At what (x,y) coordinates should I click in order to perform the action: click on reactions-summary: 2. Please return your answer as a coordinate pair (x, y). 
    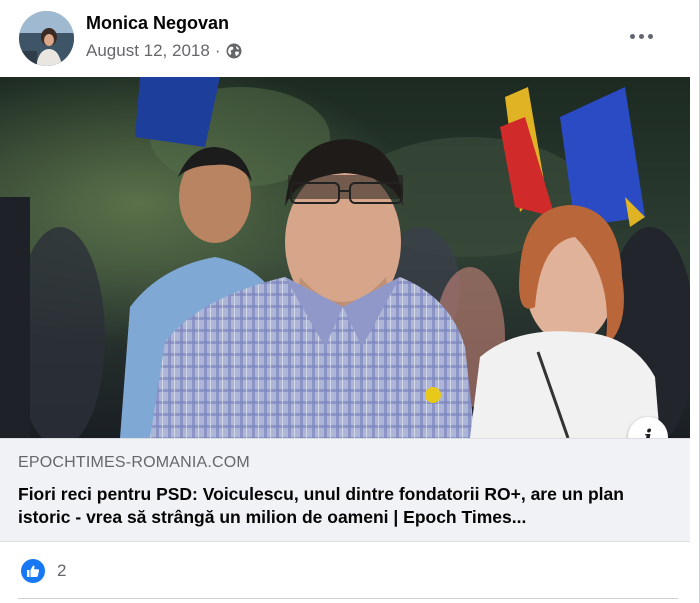
    Looking at the image, I should click on (43, 571).